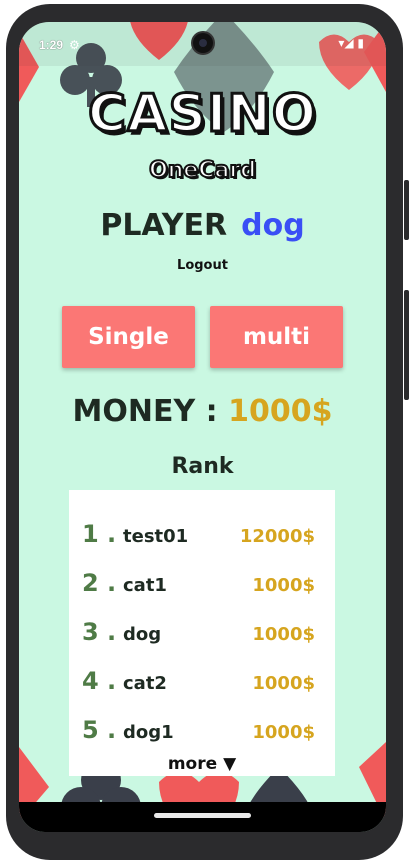 This screenshot has height=864, width=409. What do you see at coordinates (273, 225) in the screenshot?
I see `player-name: dog` at bounding box center [273, 225].